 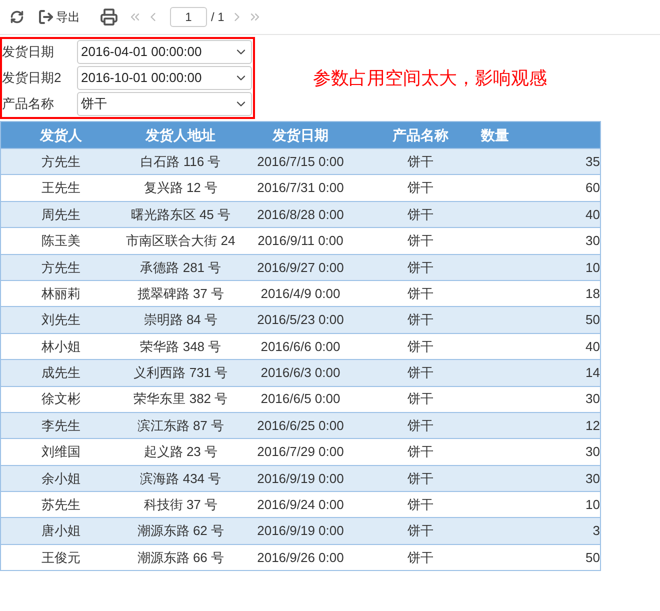 I want to click on table-cell-text: 揽翠碑路 37 号, so click(x=181, y=293).